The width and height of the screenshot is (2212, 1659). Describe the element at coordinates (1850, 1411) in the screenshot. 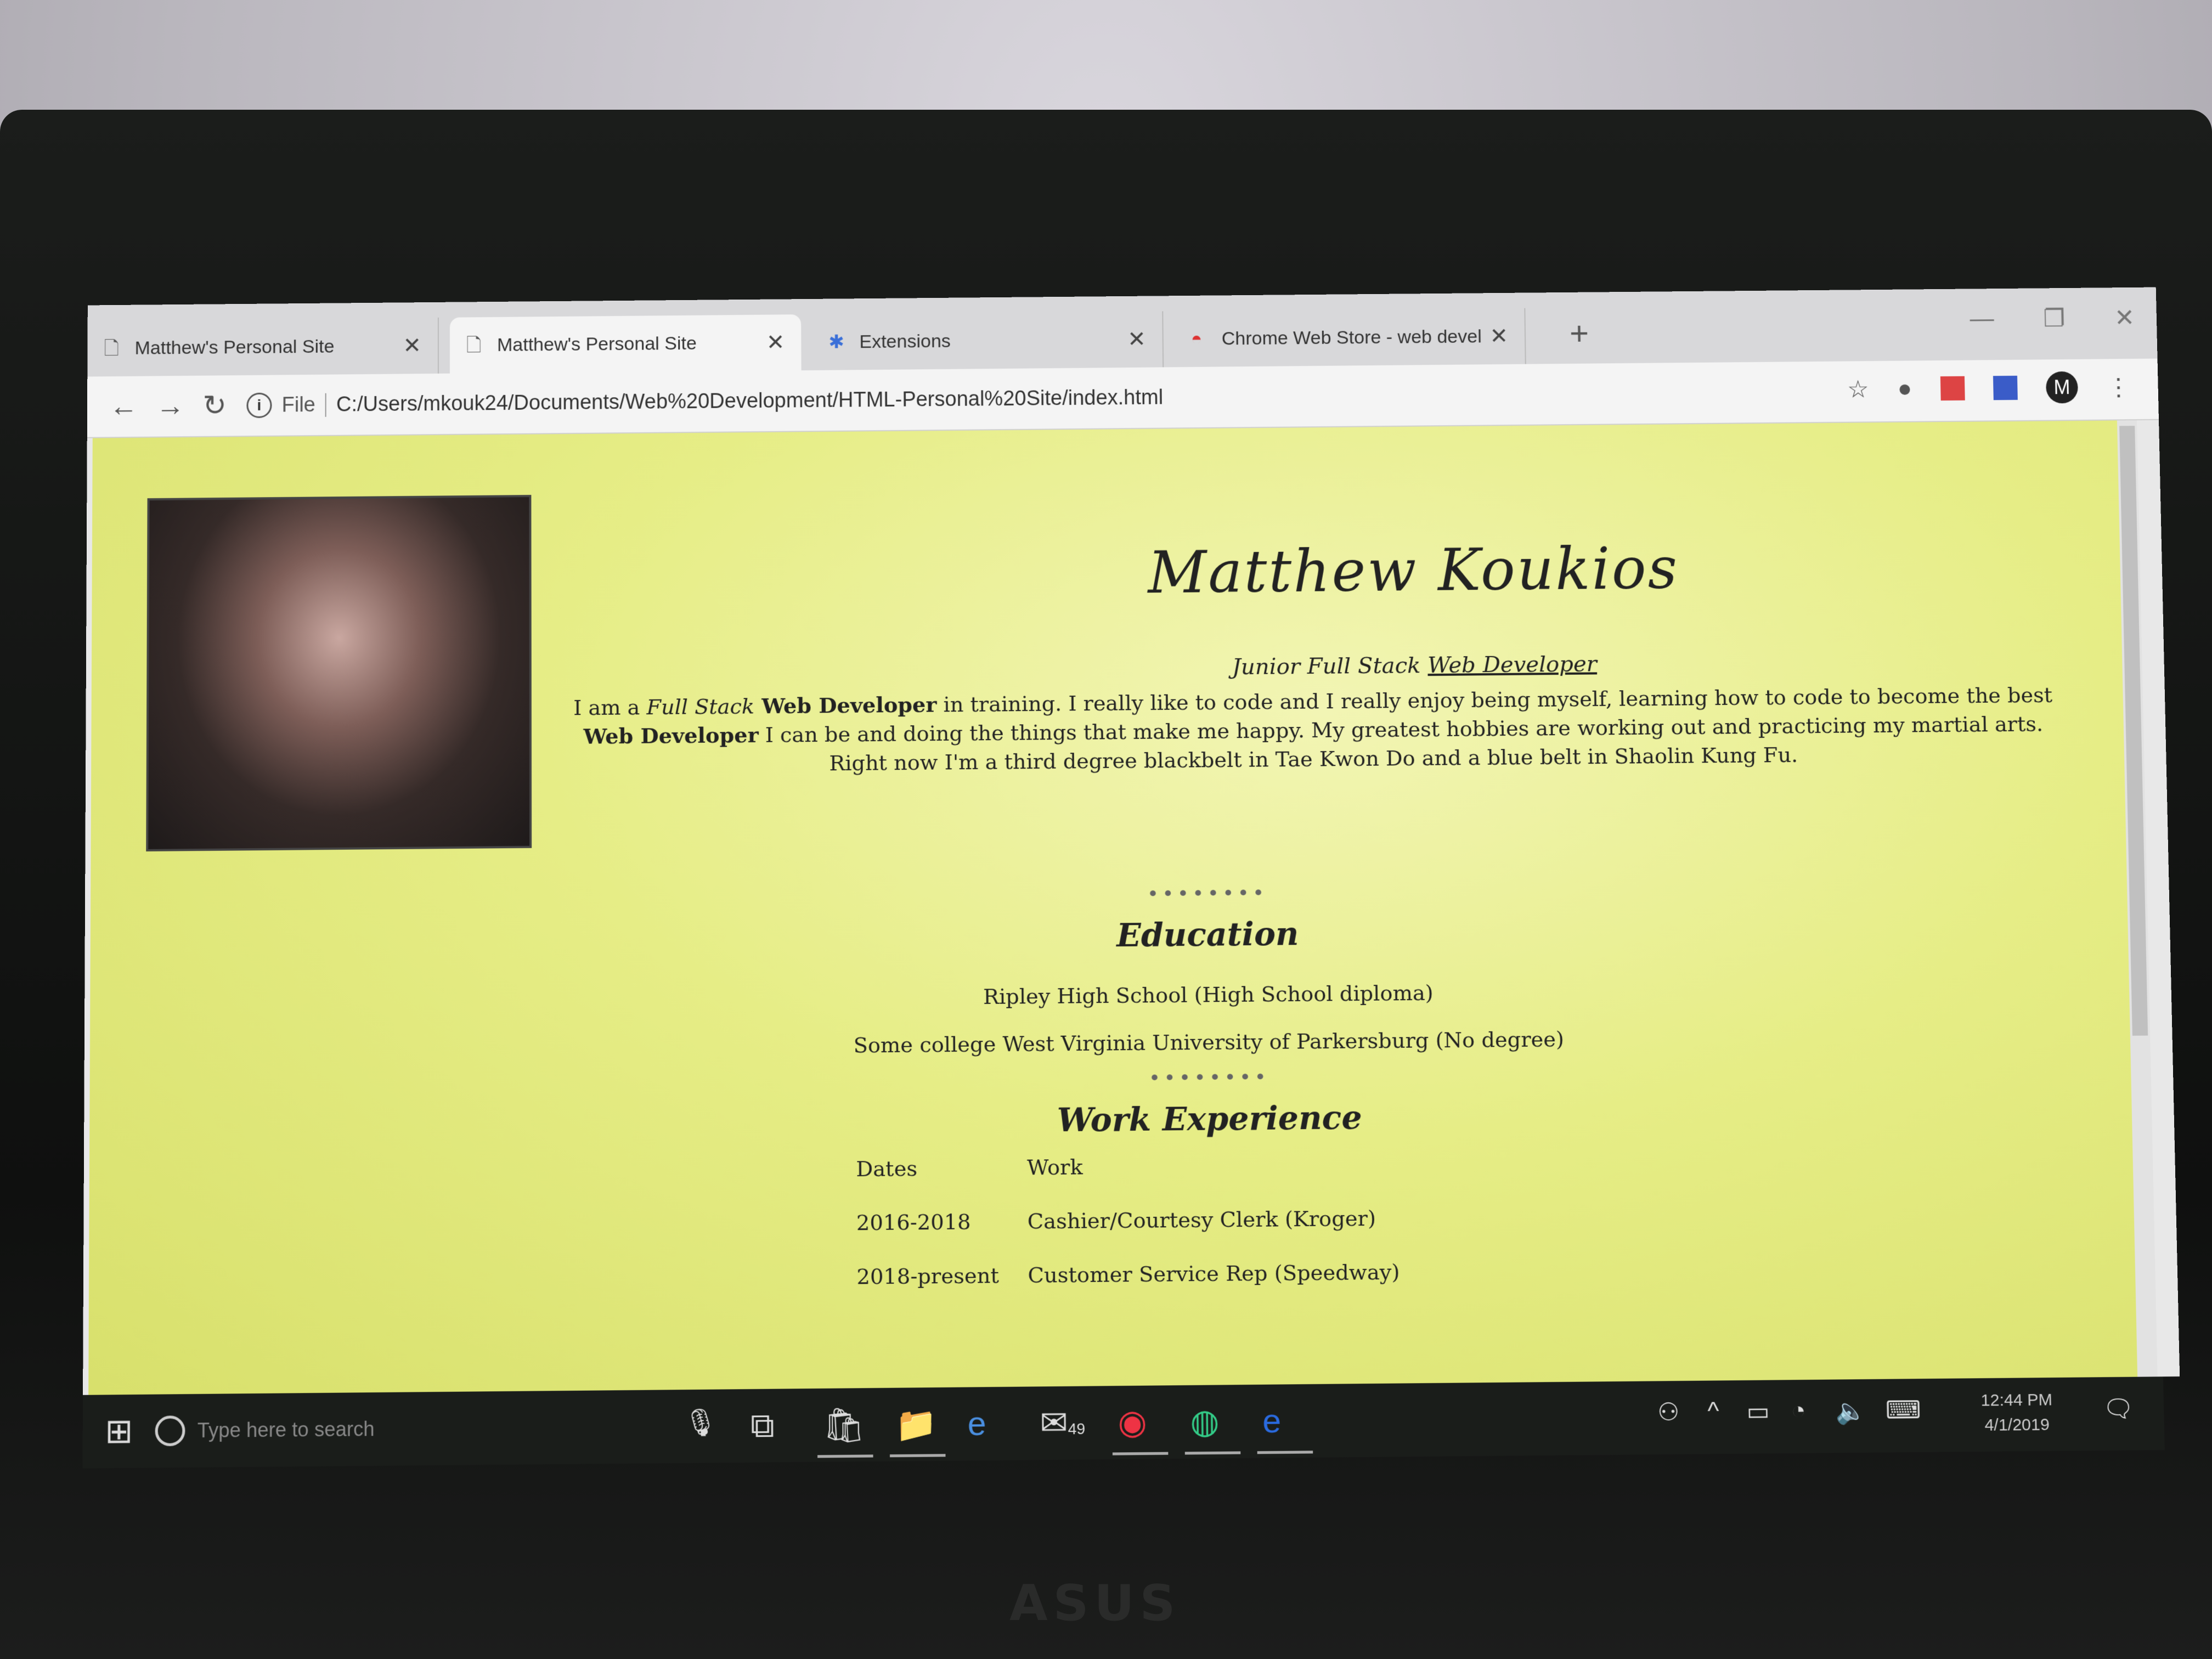

I see `volume-icon: 🔈` at that location.